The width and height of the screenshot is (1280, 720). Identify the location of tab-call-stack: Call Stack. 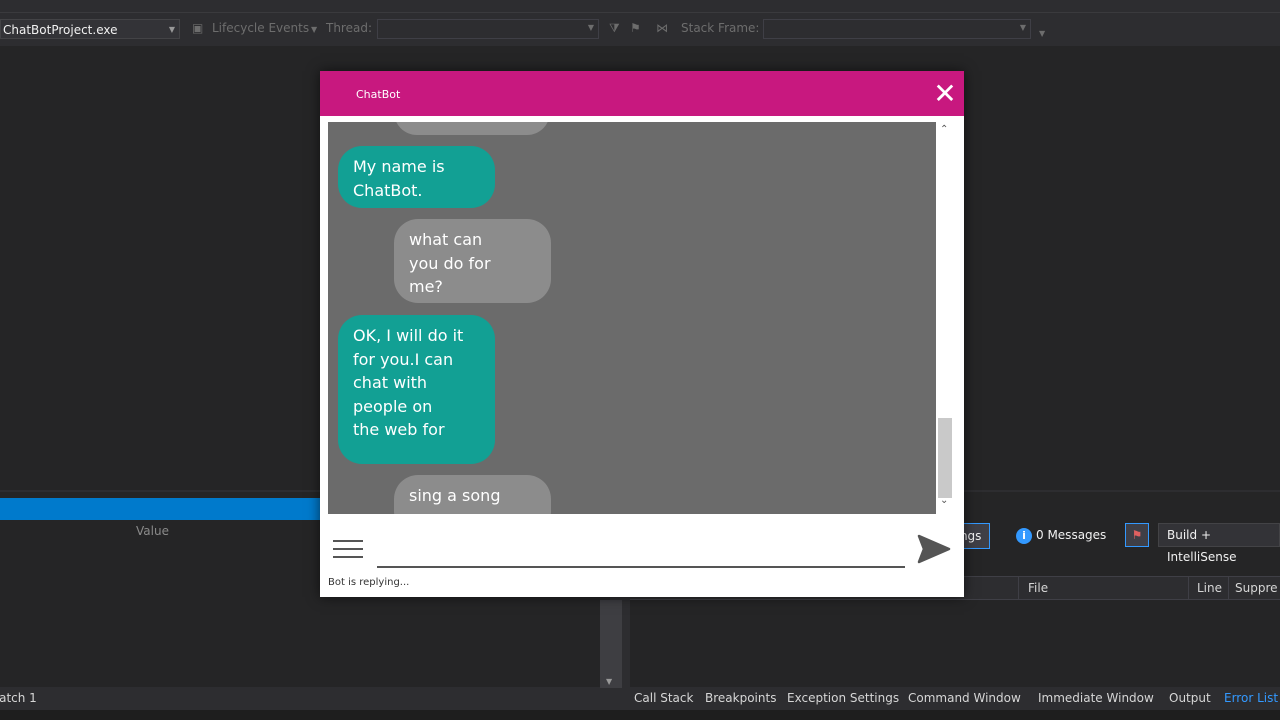
(663, 698).